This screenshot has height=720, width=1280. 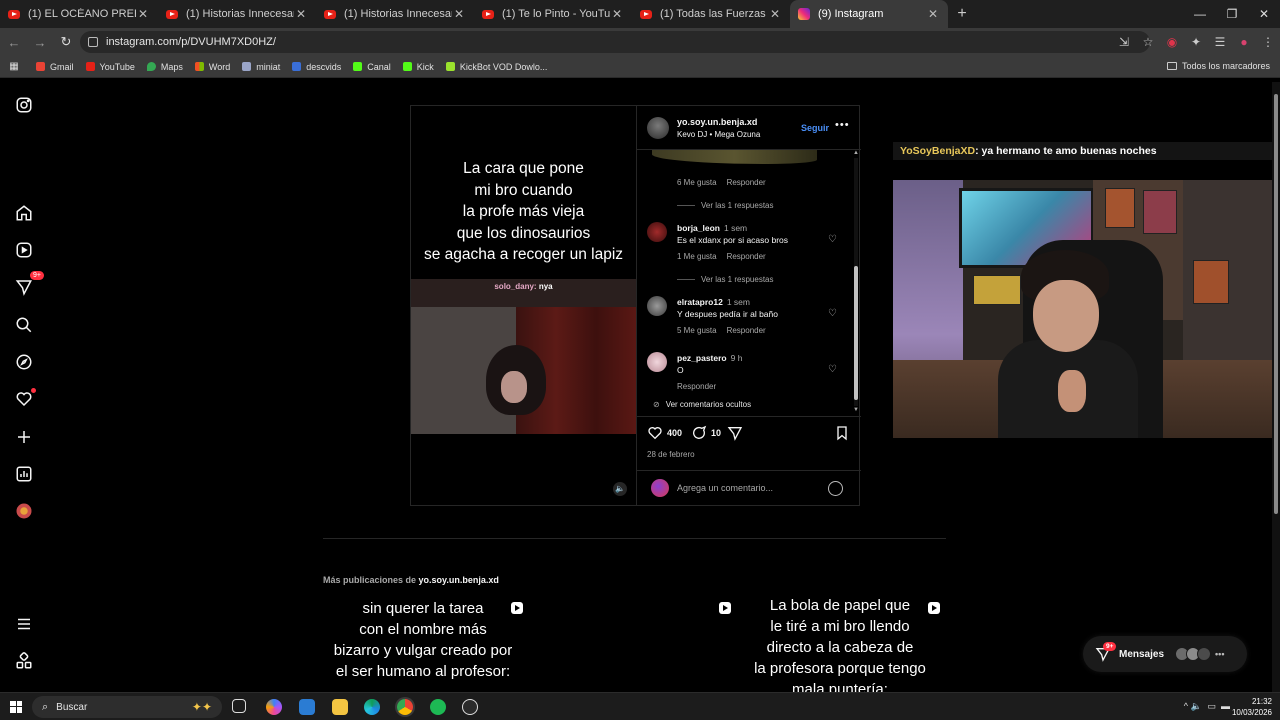 I want to click on comments-scrollbar: ▲ ▼, so click(x=856, y=283).